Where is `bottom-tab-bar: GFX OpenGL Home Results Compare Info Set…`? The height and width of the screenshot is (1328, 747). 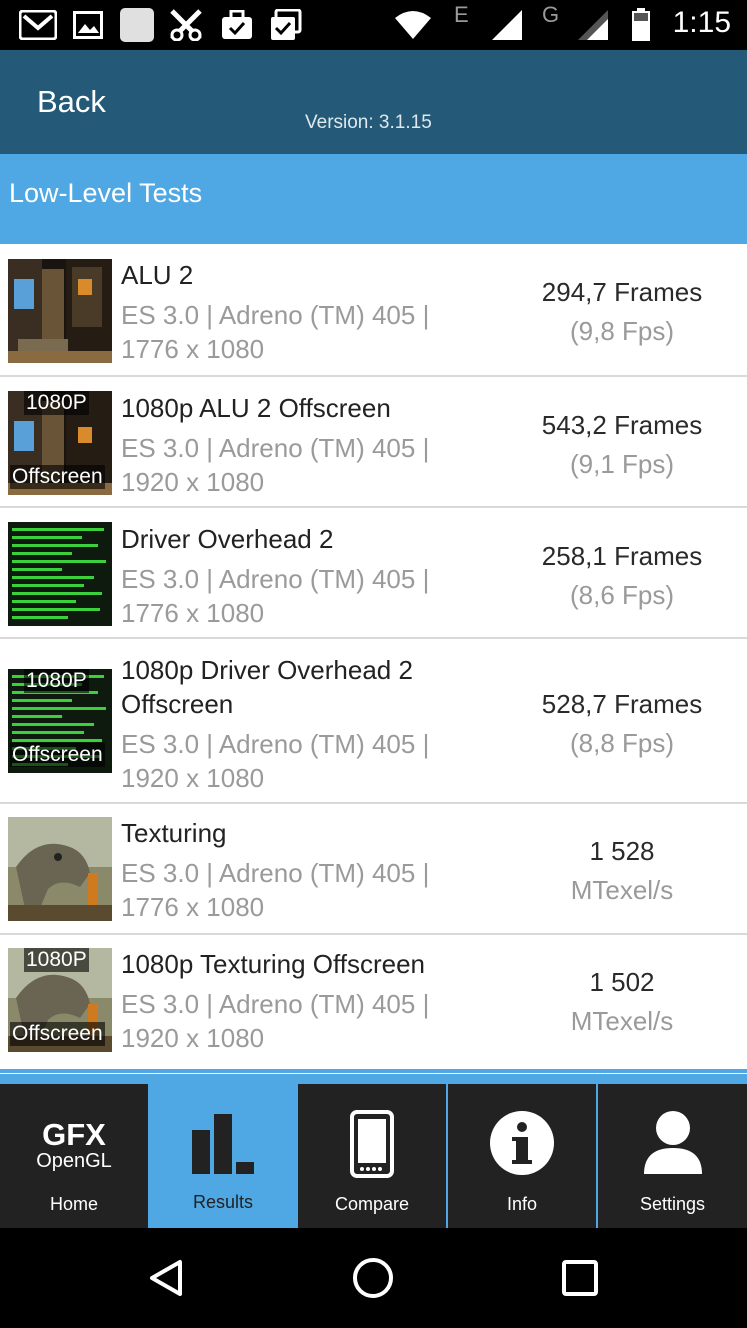
bottom-tab-bar: GFX OpenGL Home Results Compare Info Set… is located at coordinates (373, 1151).